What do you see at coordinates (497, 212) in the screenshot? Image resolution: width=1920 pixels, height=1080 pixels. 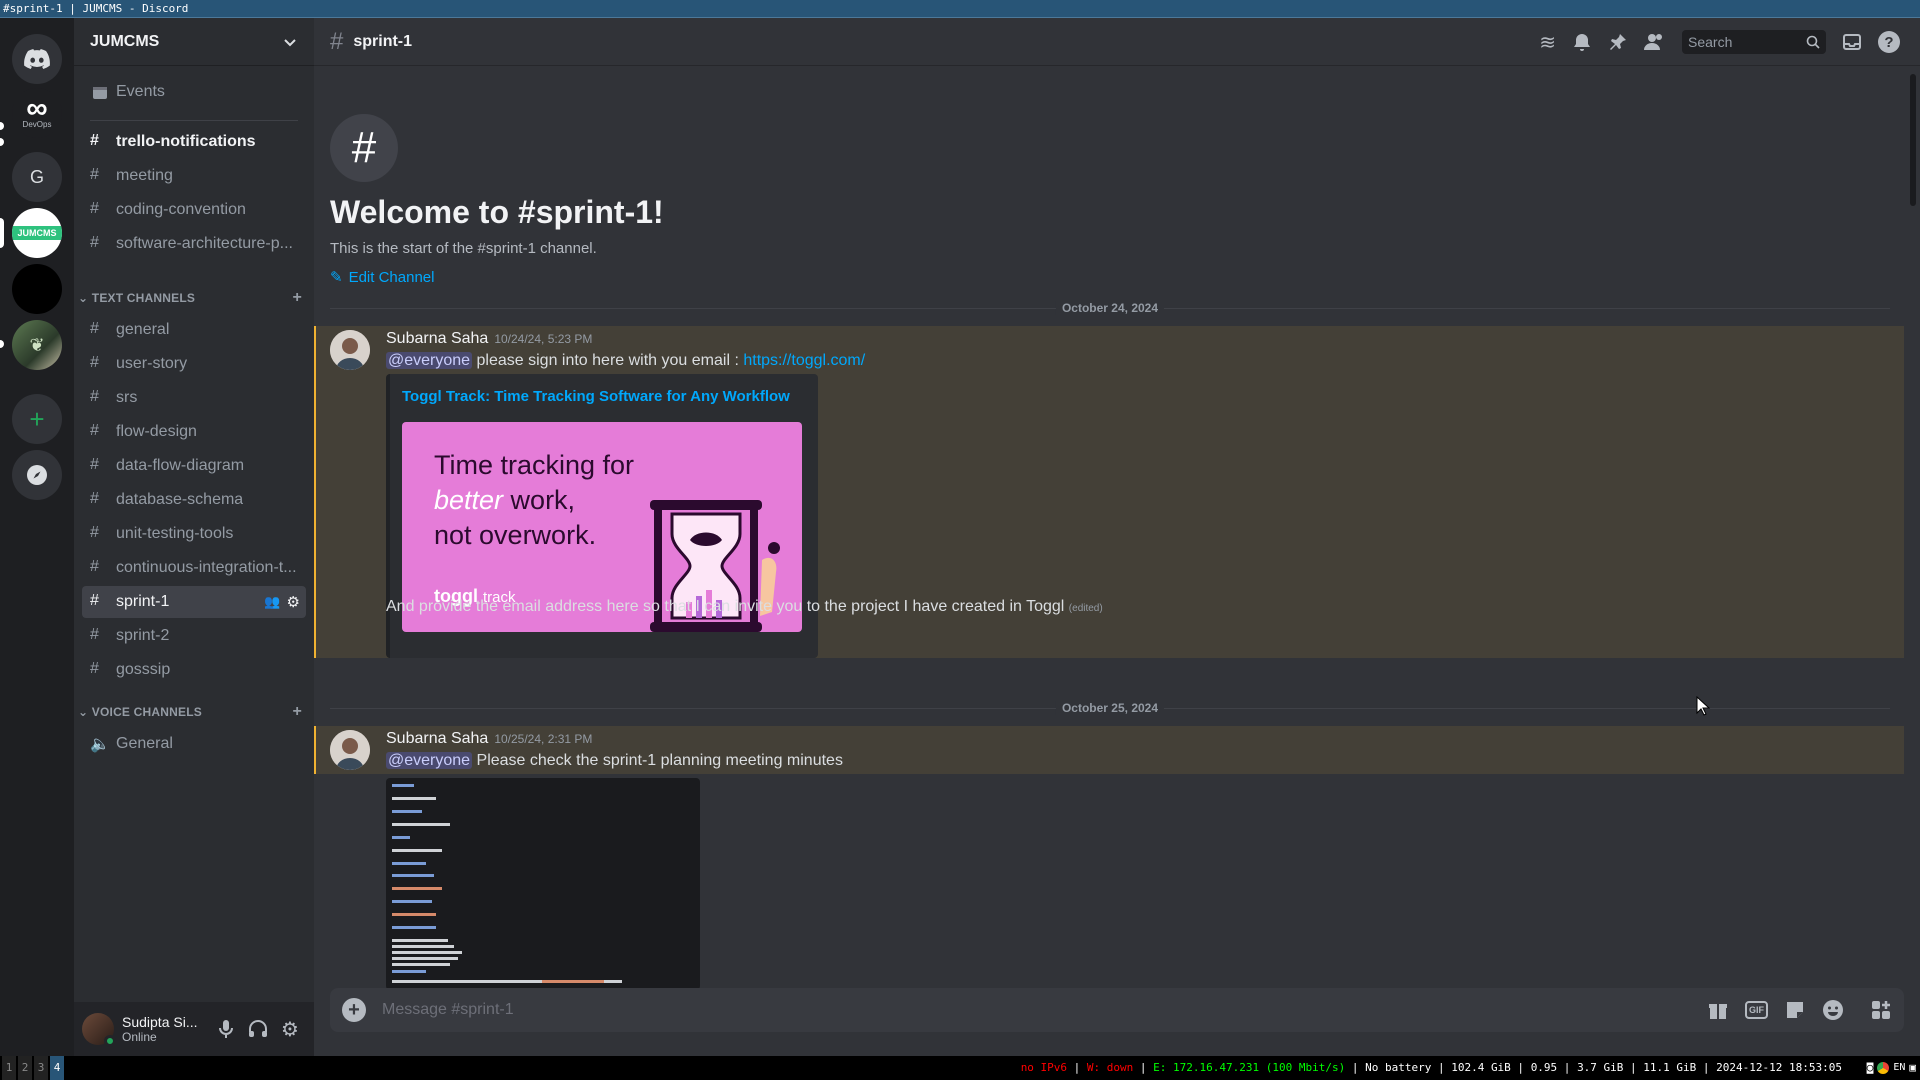 I see `welcome-title: Welcome to #sprint-1!` at bounding box center [497, 212].